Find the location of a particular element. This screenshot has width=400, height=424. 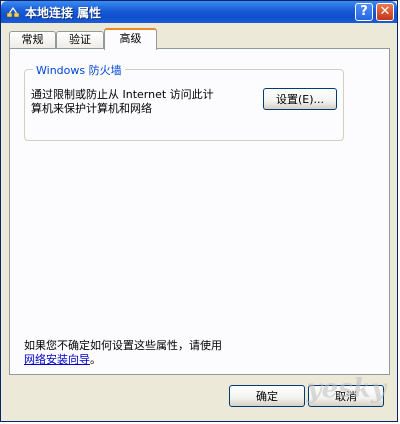

firewall-description-line-1: 通过限制或防止从 Internet 访问此计 is located at coordinates (122, 94).